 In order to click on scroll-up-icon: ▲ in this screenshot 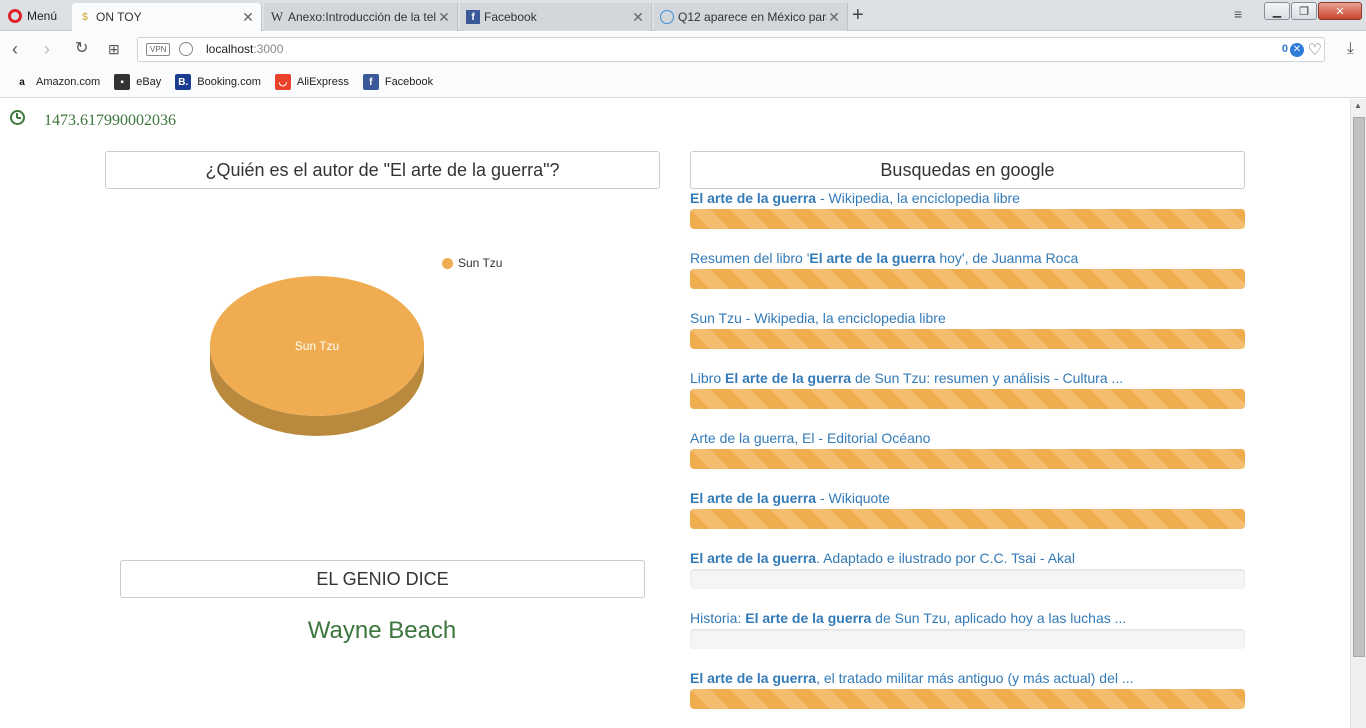, I will do `click(1358, 105)`.